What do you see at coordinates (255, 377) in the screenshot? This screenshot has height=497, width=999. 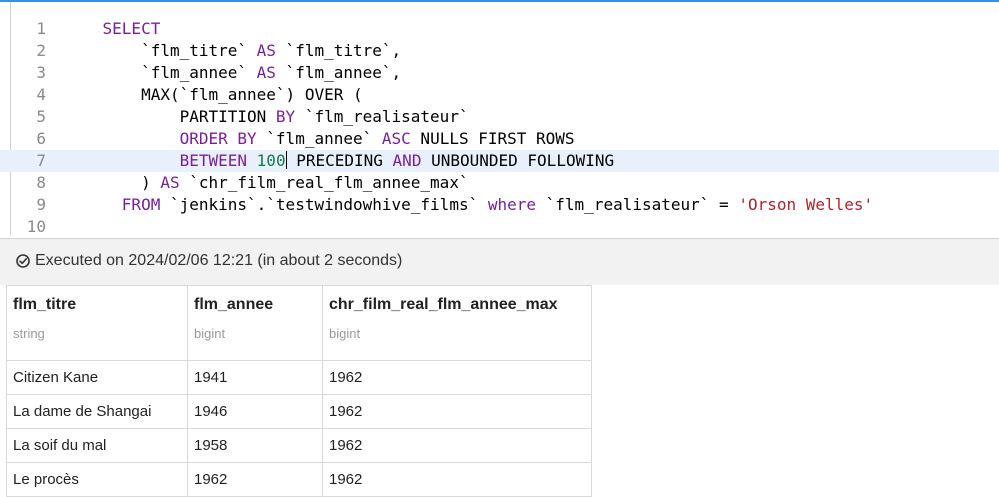 I see `table-cell: 1941` at bounding box center [255, 377].